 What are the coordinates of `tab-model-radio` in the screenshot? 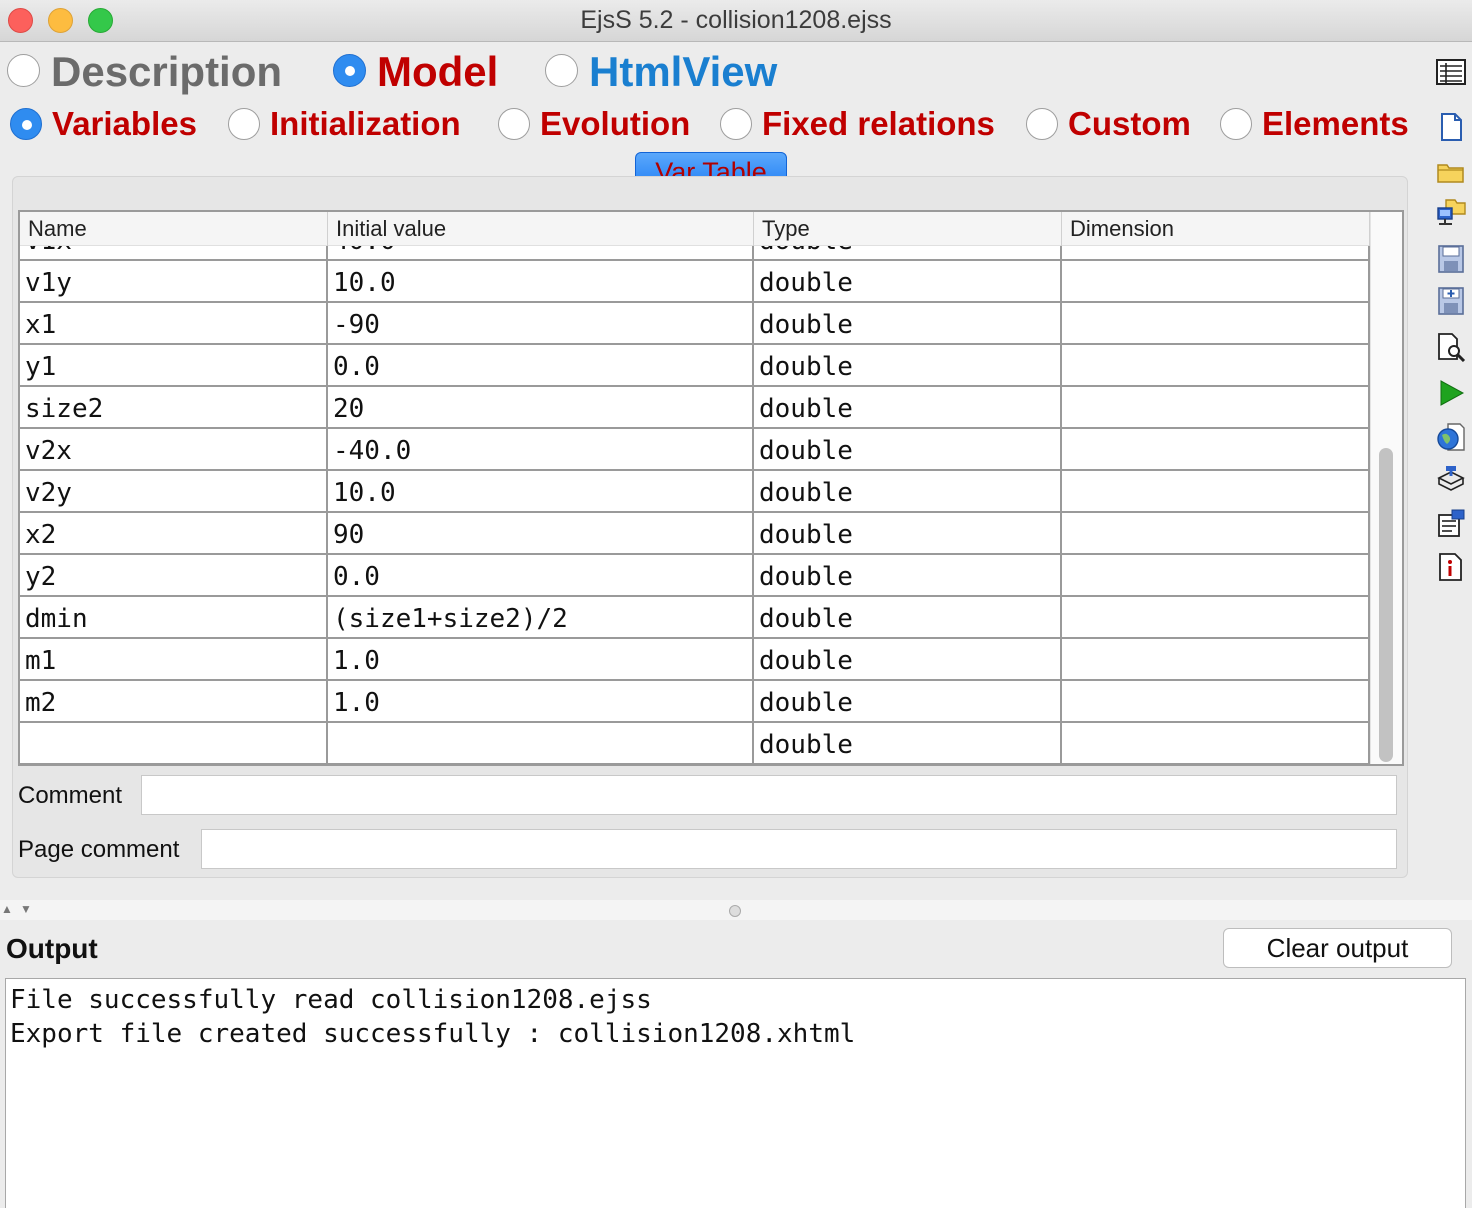 It's located at (349, 70).